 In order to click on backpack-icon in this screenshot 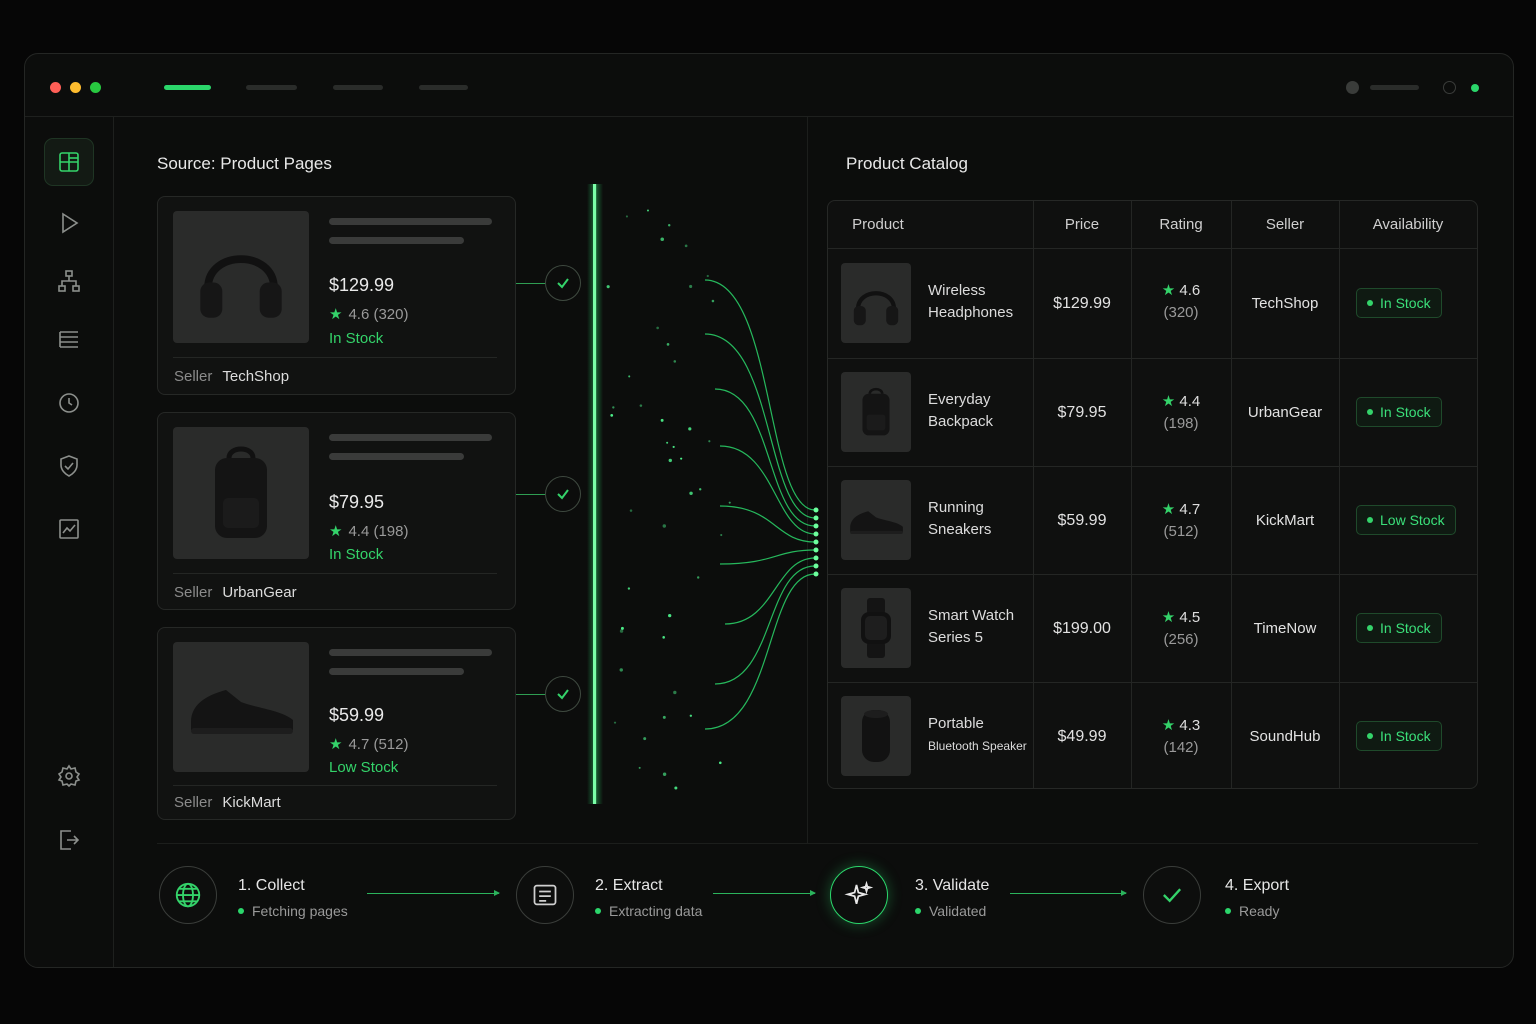, I will do `click(241, 492)`.